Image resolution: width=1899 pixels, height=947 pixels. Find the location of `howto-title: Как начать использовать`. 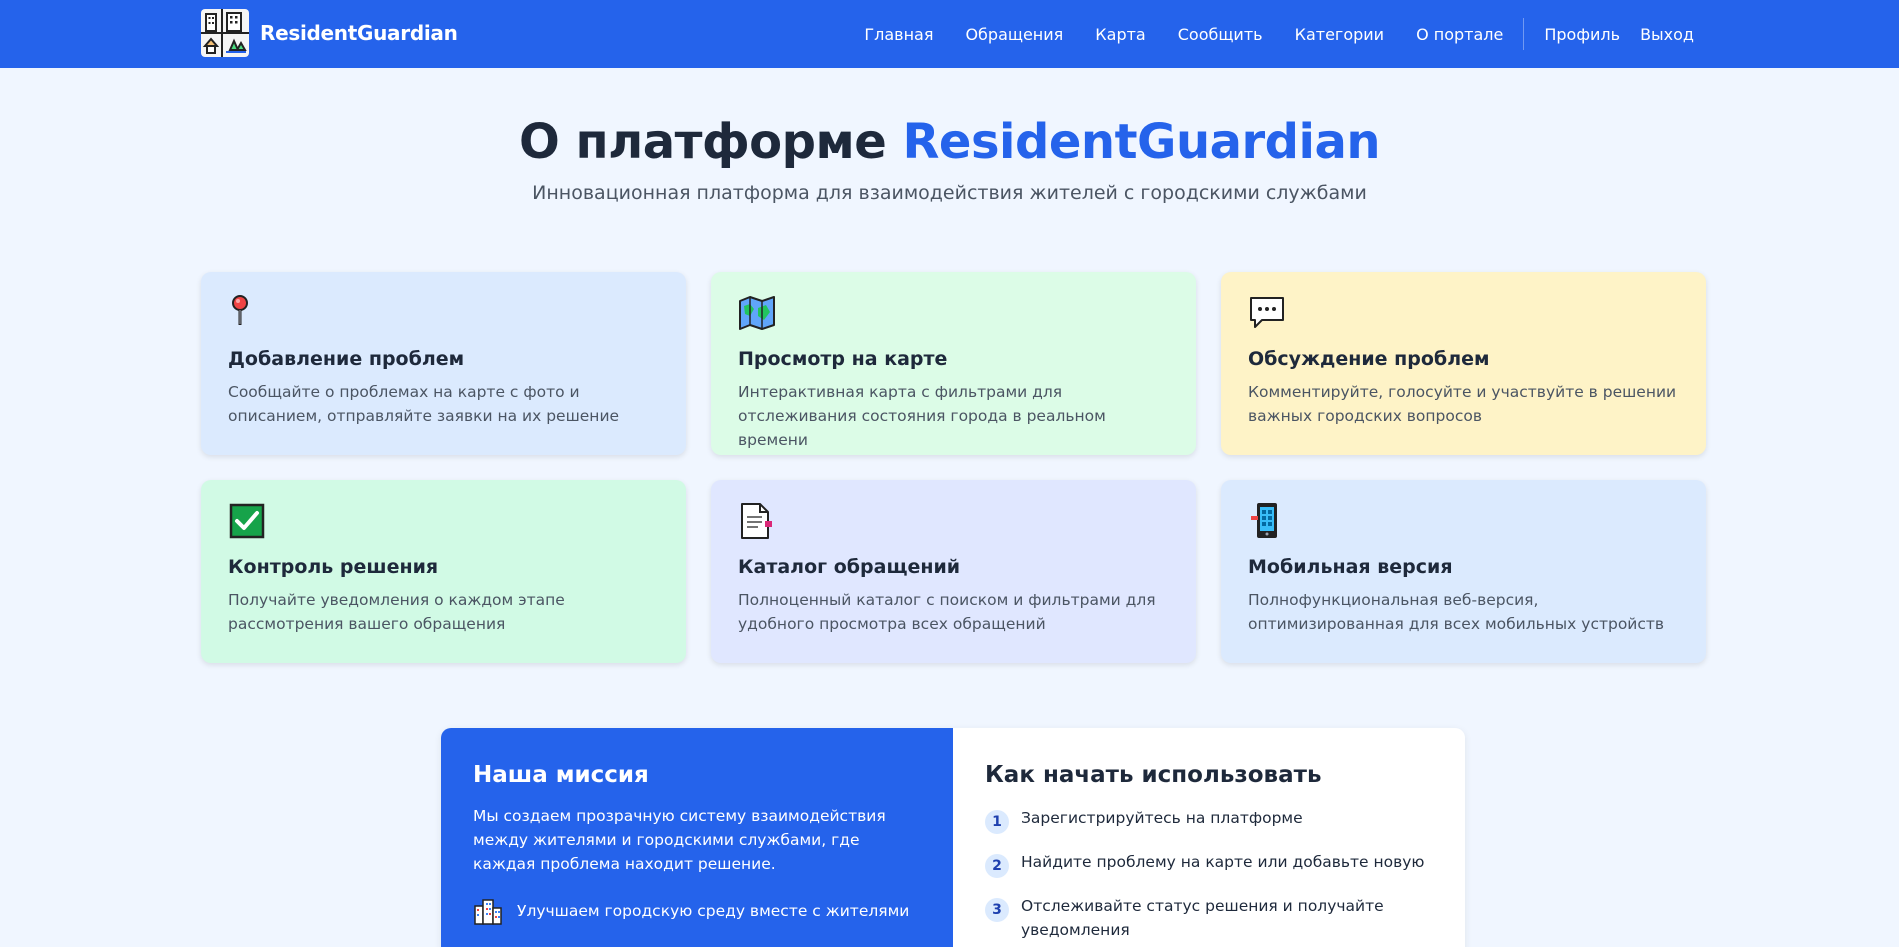

howto-title: Как начать использовать is located at coordinates (1153, 775).